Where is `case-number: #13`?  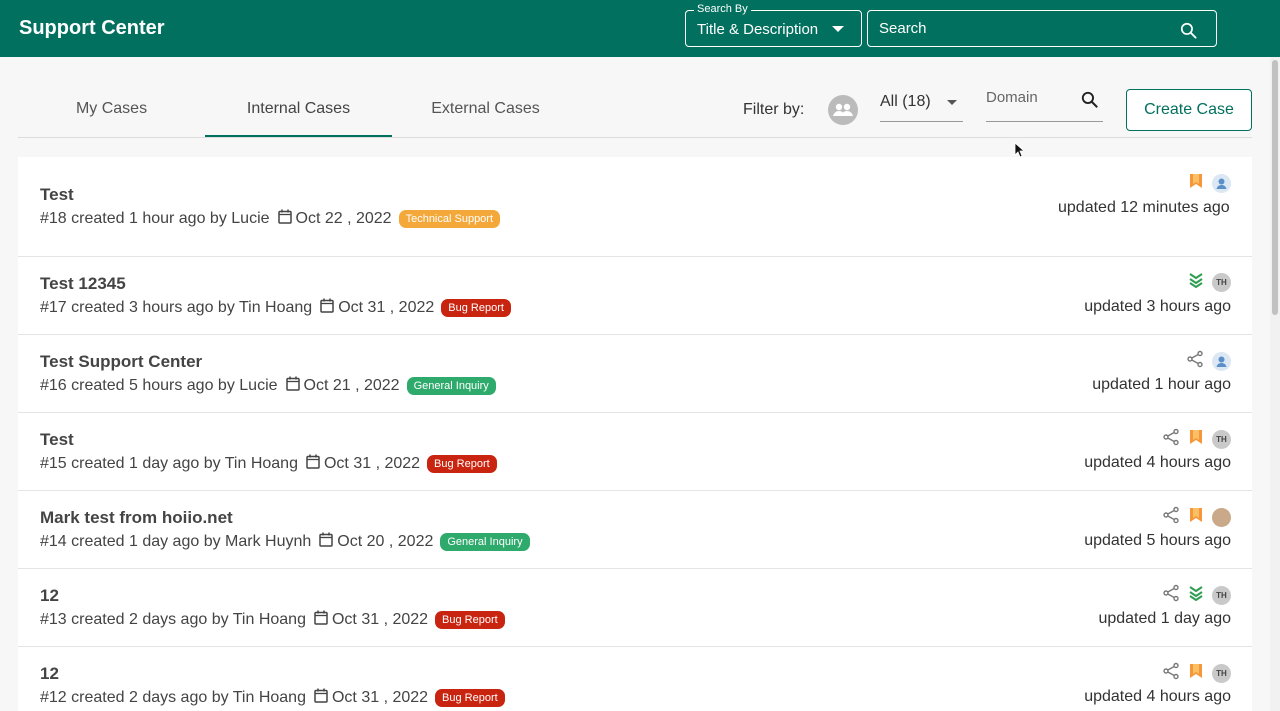 case-number: #13 is located at coordinates (53, 619).